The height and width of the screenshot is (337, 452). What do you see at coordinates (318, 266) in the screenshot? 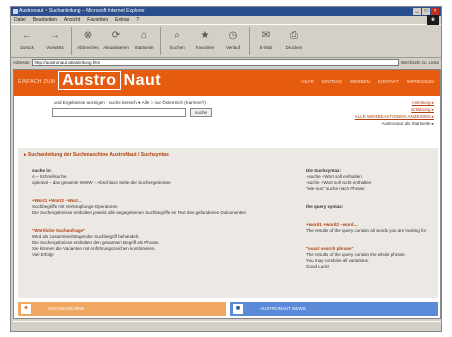
I see `instruction-line: Good Luck!` at bounding box center [318, 266].